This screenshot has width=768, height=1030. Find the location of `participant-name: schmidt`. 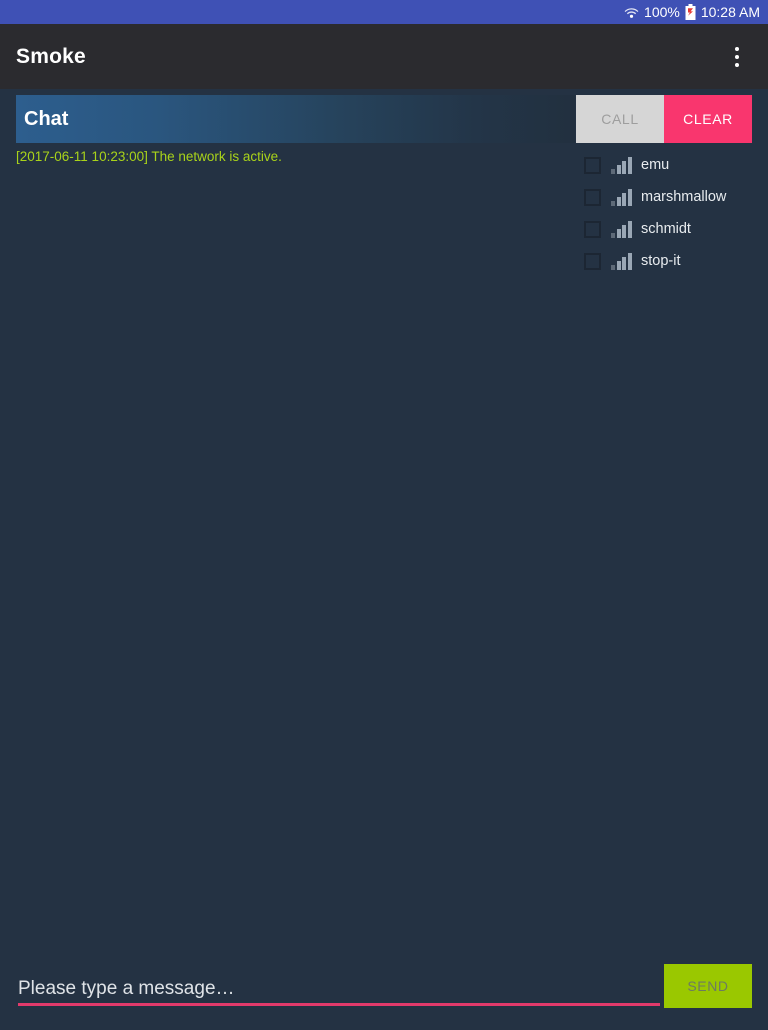

participant-name: schmidt is located at coordinates (666, 229).